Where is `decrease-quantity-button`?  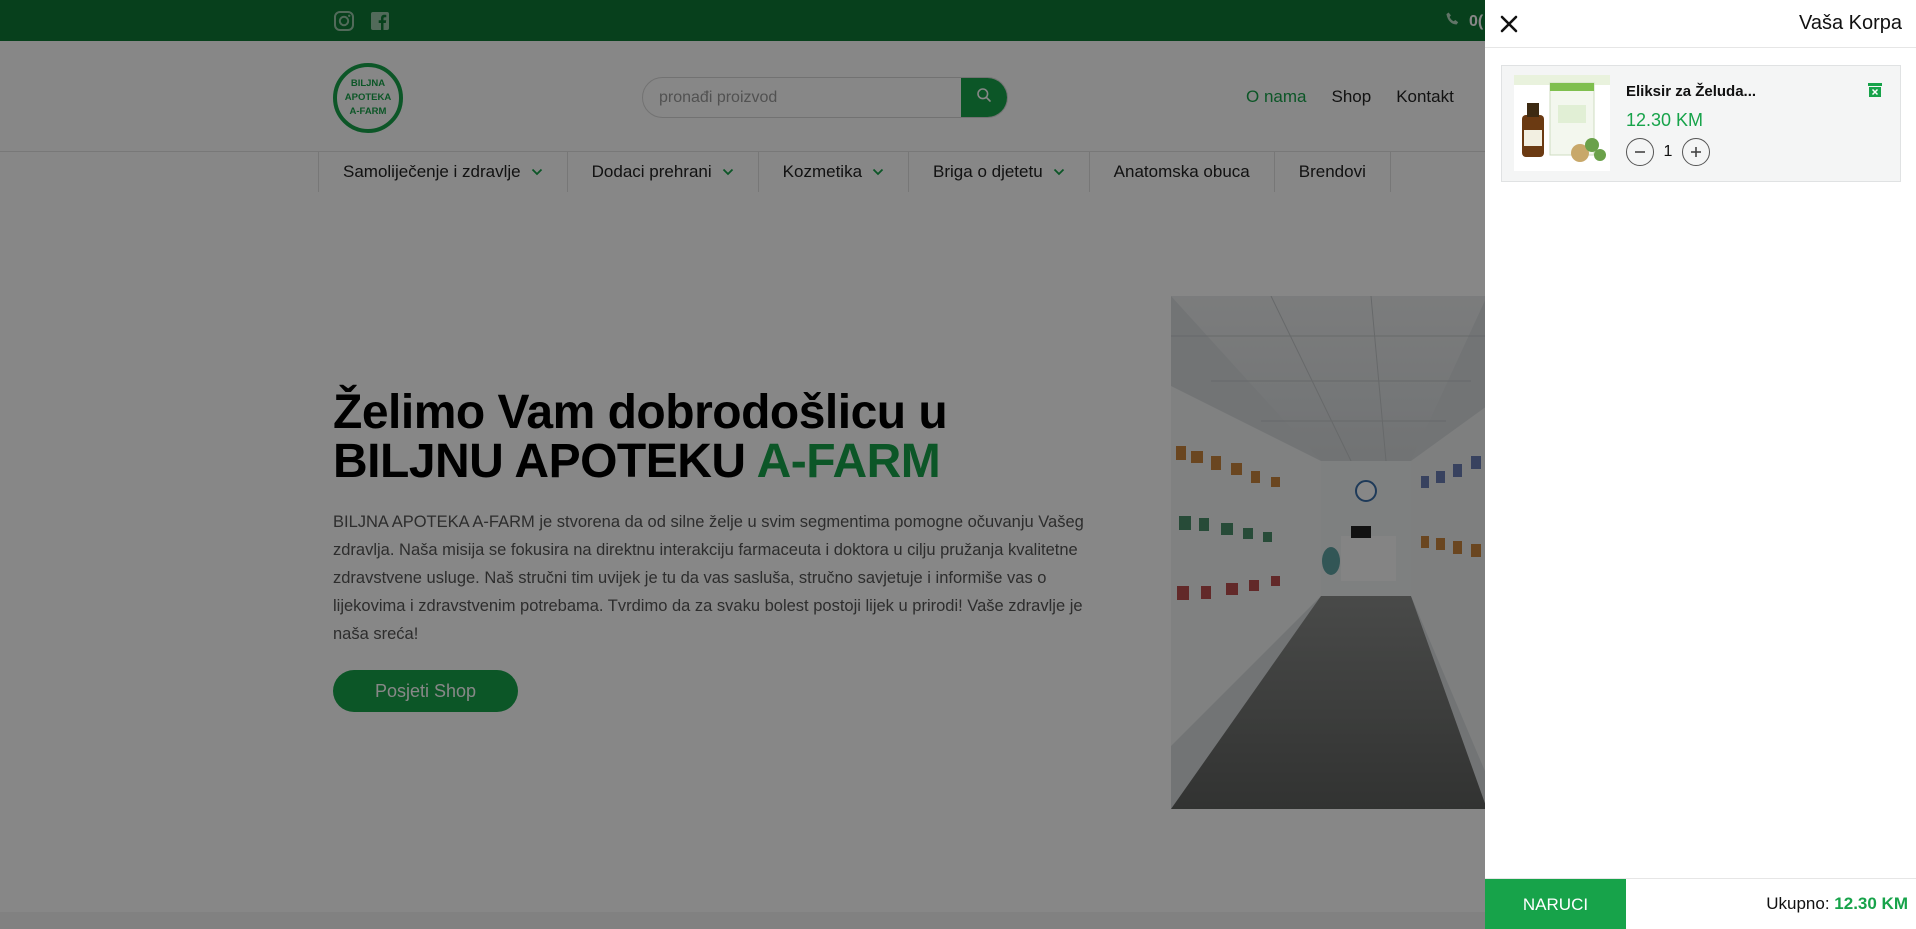
decrease-quantity-button is located at coordinates (1640, 152).